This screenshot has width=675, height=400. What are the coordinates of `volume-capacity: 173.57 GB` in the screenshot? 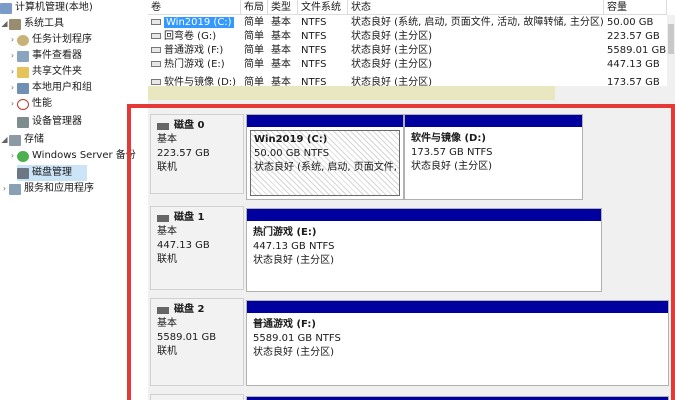 It's located at (633, 81).